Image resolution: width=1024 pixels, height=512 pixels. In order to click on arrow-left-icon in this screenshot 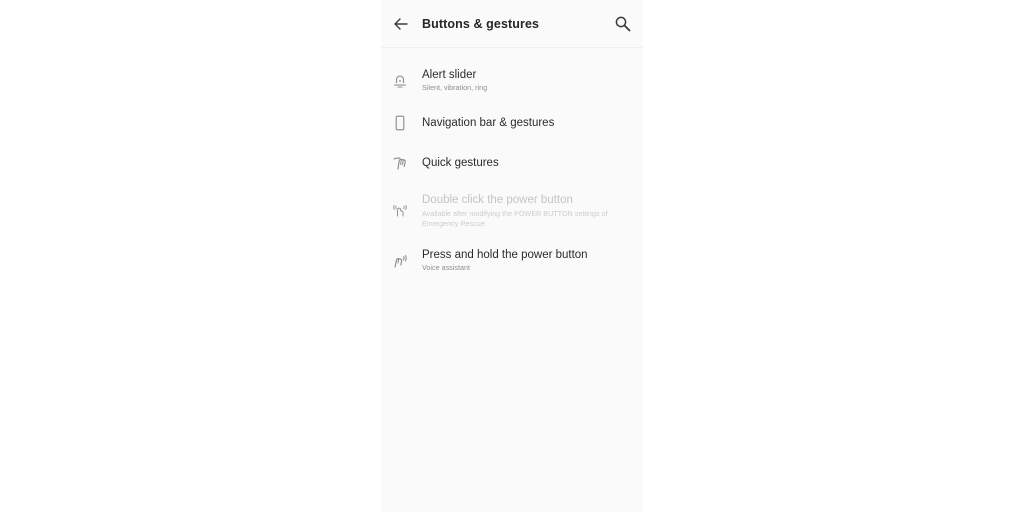, I will do `click(401, 24)`.